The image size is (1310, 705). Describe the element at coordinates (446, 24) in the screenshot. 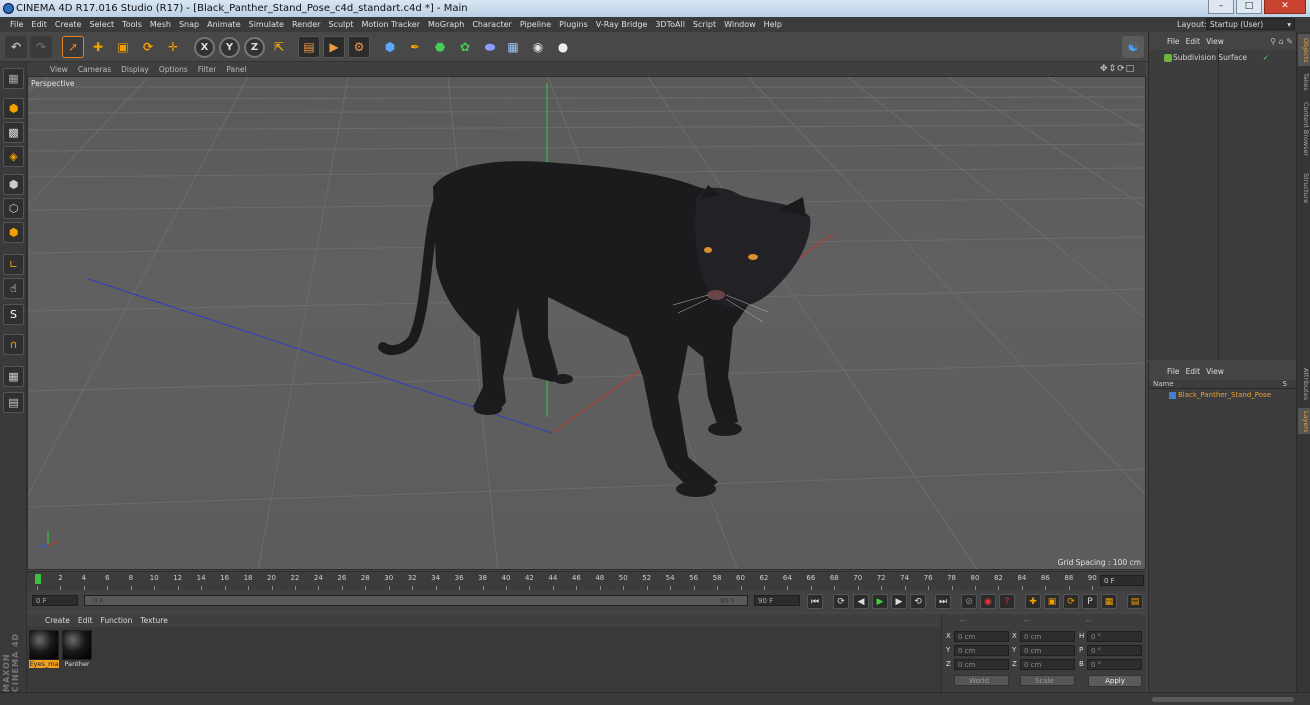

I see `menu-mograph: MoGraph` at that location.